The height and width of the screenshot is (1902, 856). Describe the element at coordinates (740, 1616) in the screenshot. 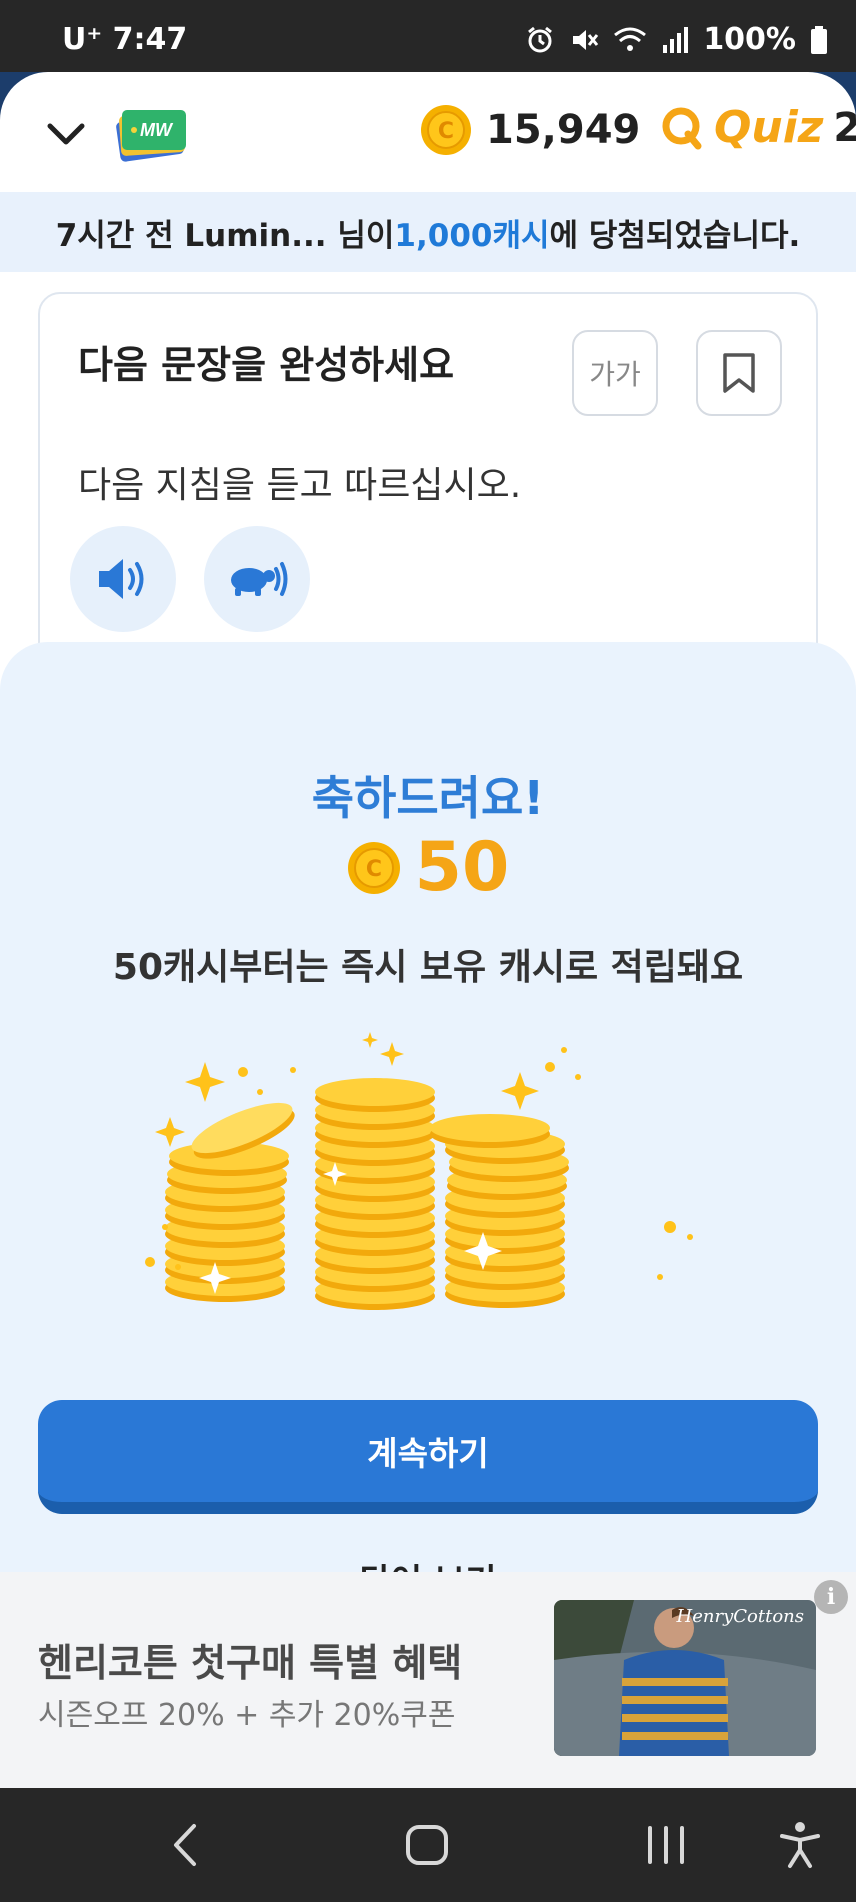

I see `ad-brand-label: HenryCottons` at that location.